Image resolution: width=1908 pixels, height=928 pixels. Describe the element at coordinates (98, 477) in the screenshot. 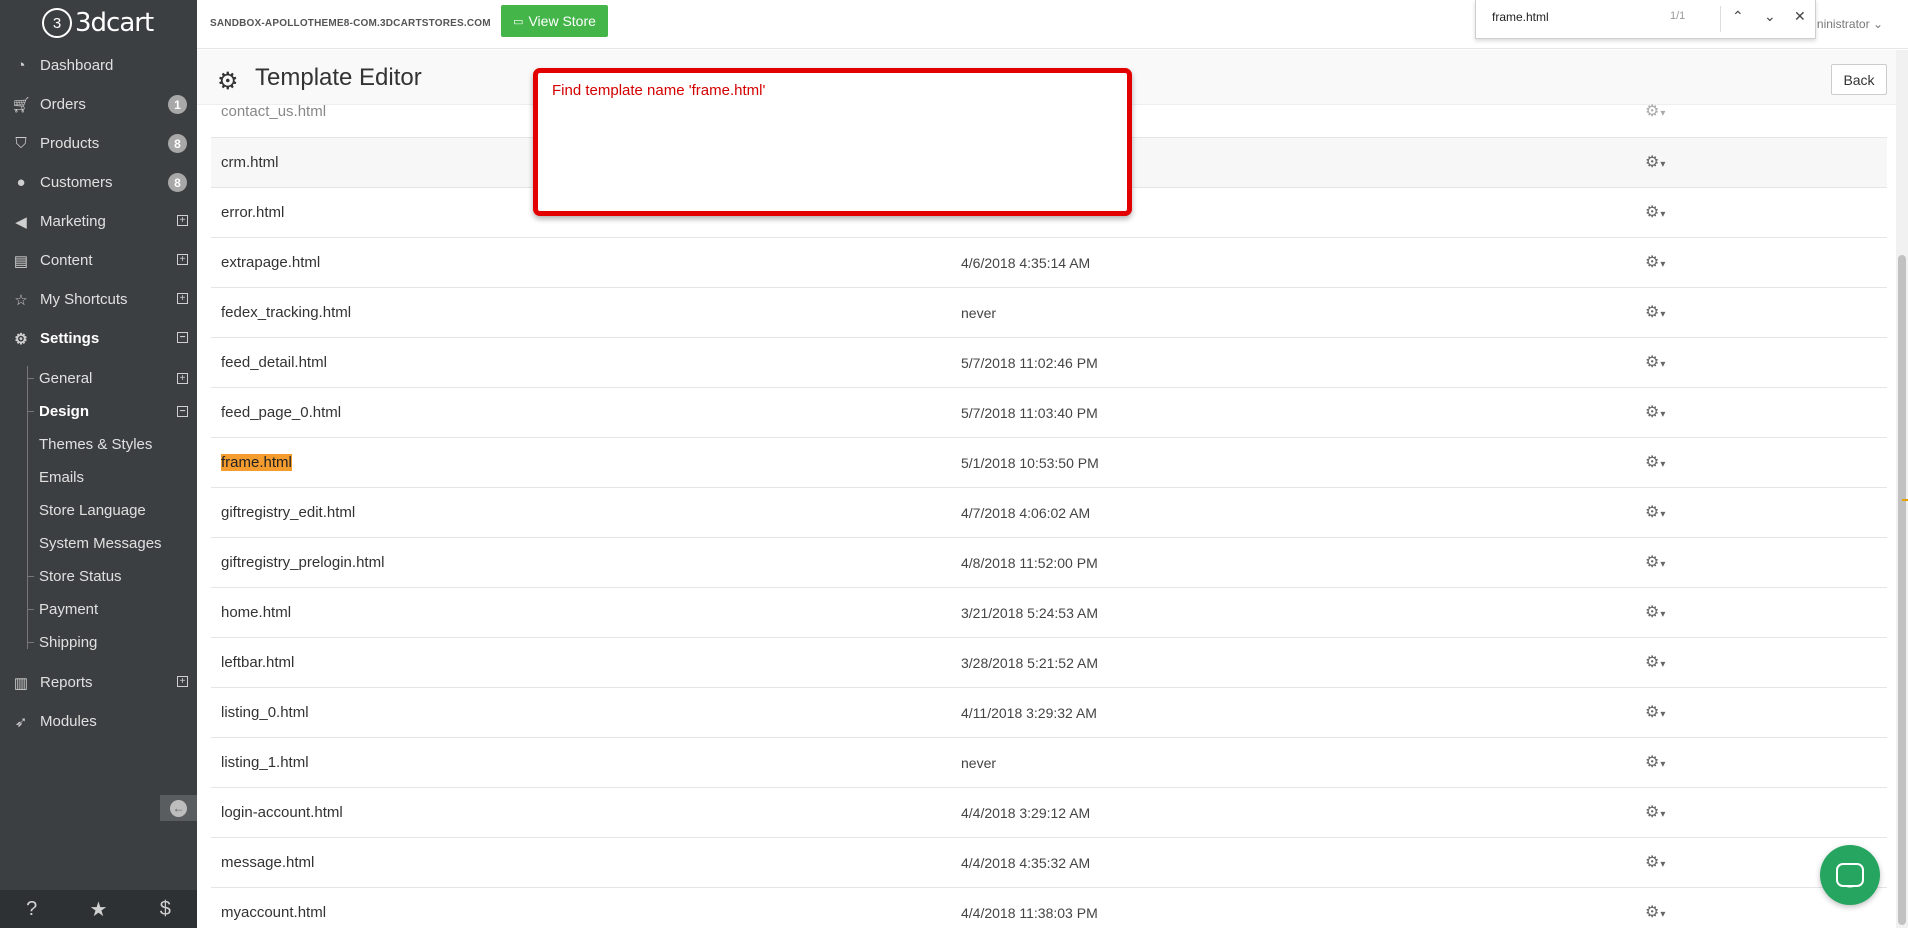

I see `sidebar-subitem-emails: Emails` at that location.